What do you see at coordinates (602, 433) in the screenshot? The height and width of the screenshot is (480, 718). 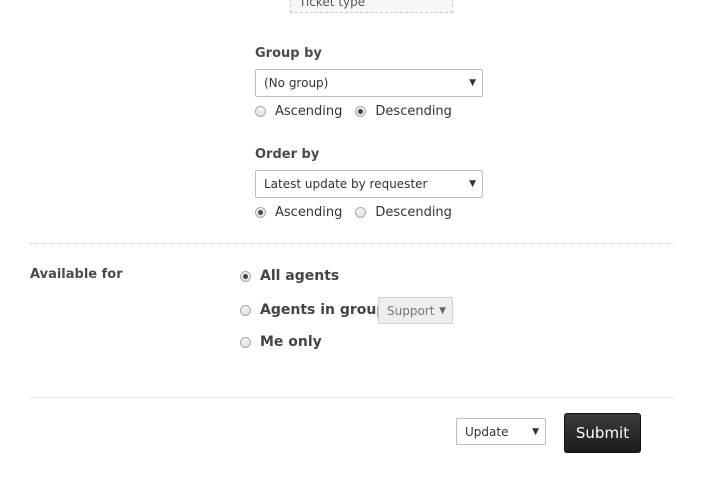 I see `submit-button: Submit` at bounding box center [602, 433].